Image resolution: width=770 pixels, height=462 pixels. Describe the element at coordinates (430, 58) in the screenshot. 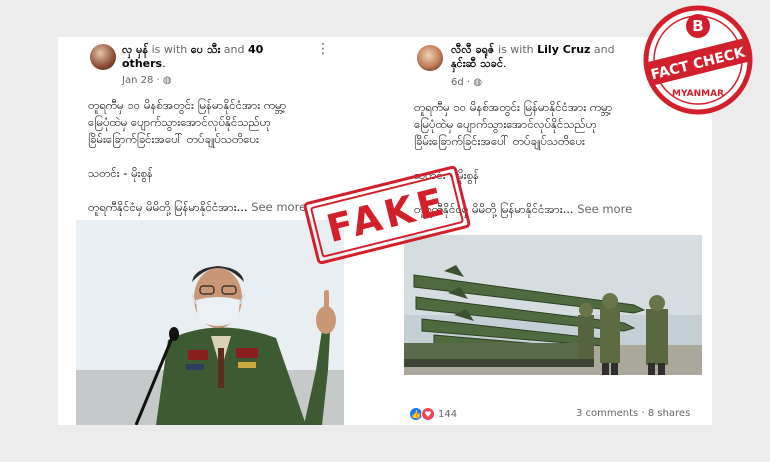

I see `right-post-avatar` at that location.